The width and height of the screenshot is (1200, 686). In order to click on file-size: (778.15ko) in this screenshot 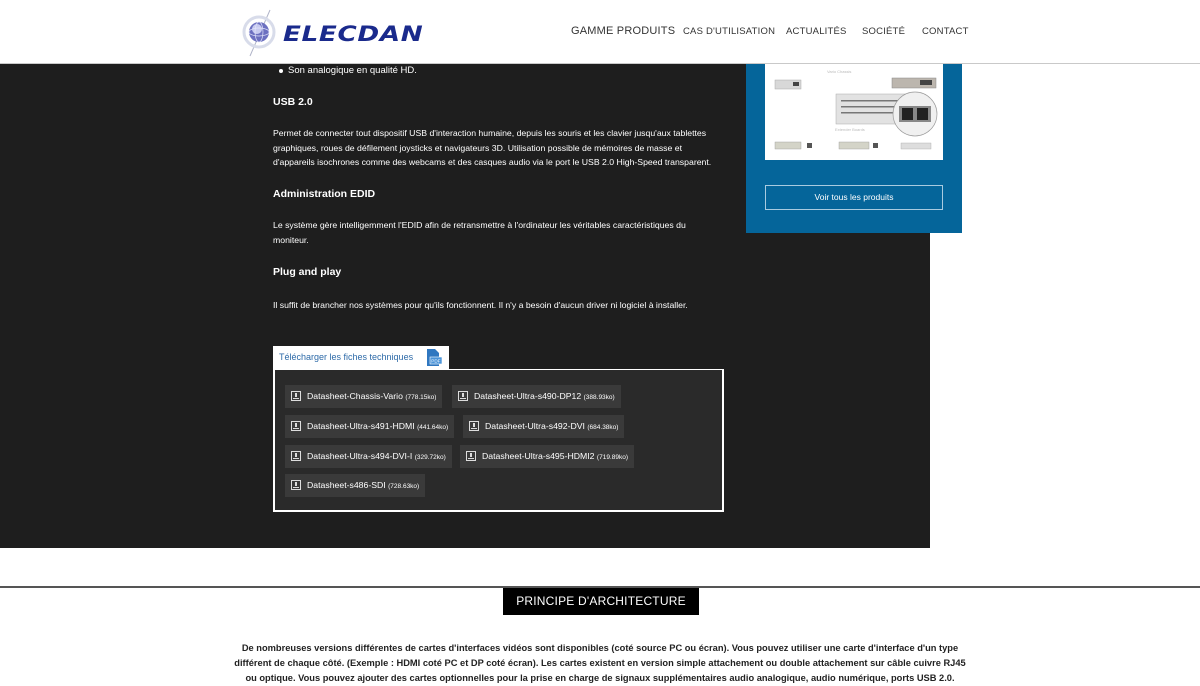, I will do `click(421, 397)`.